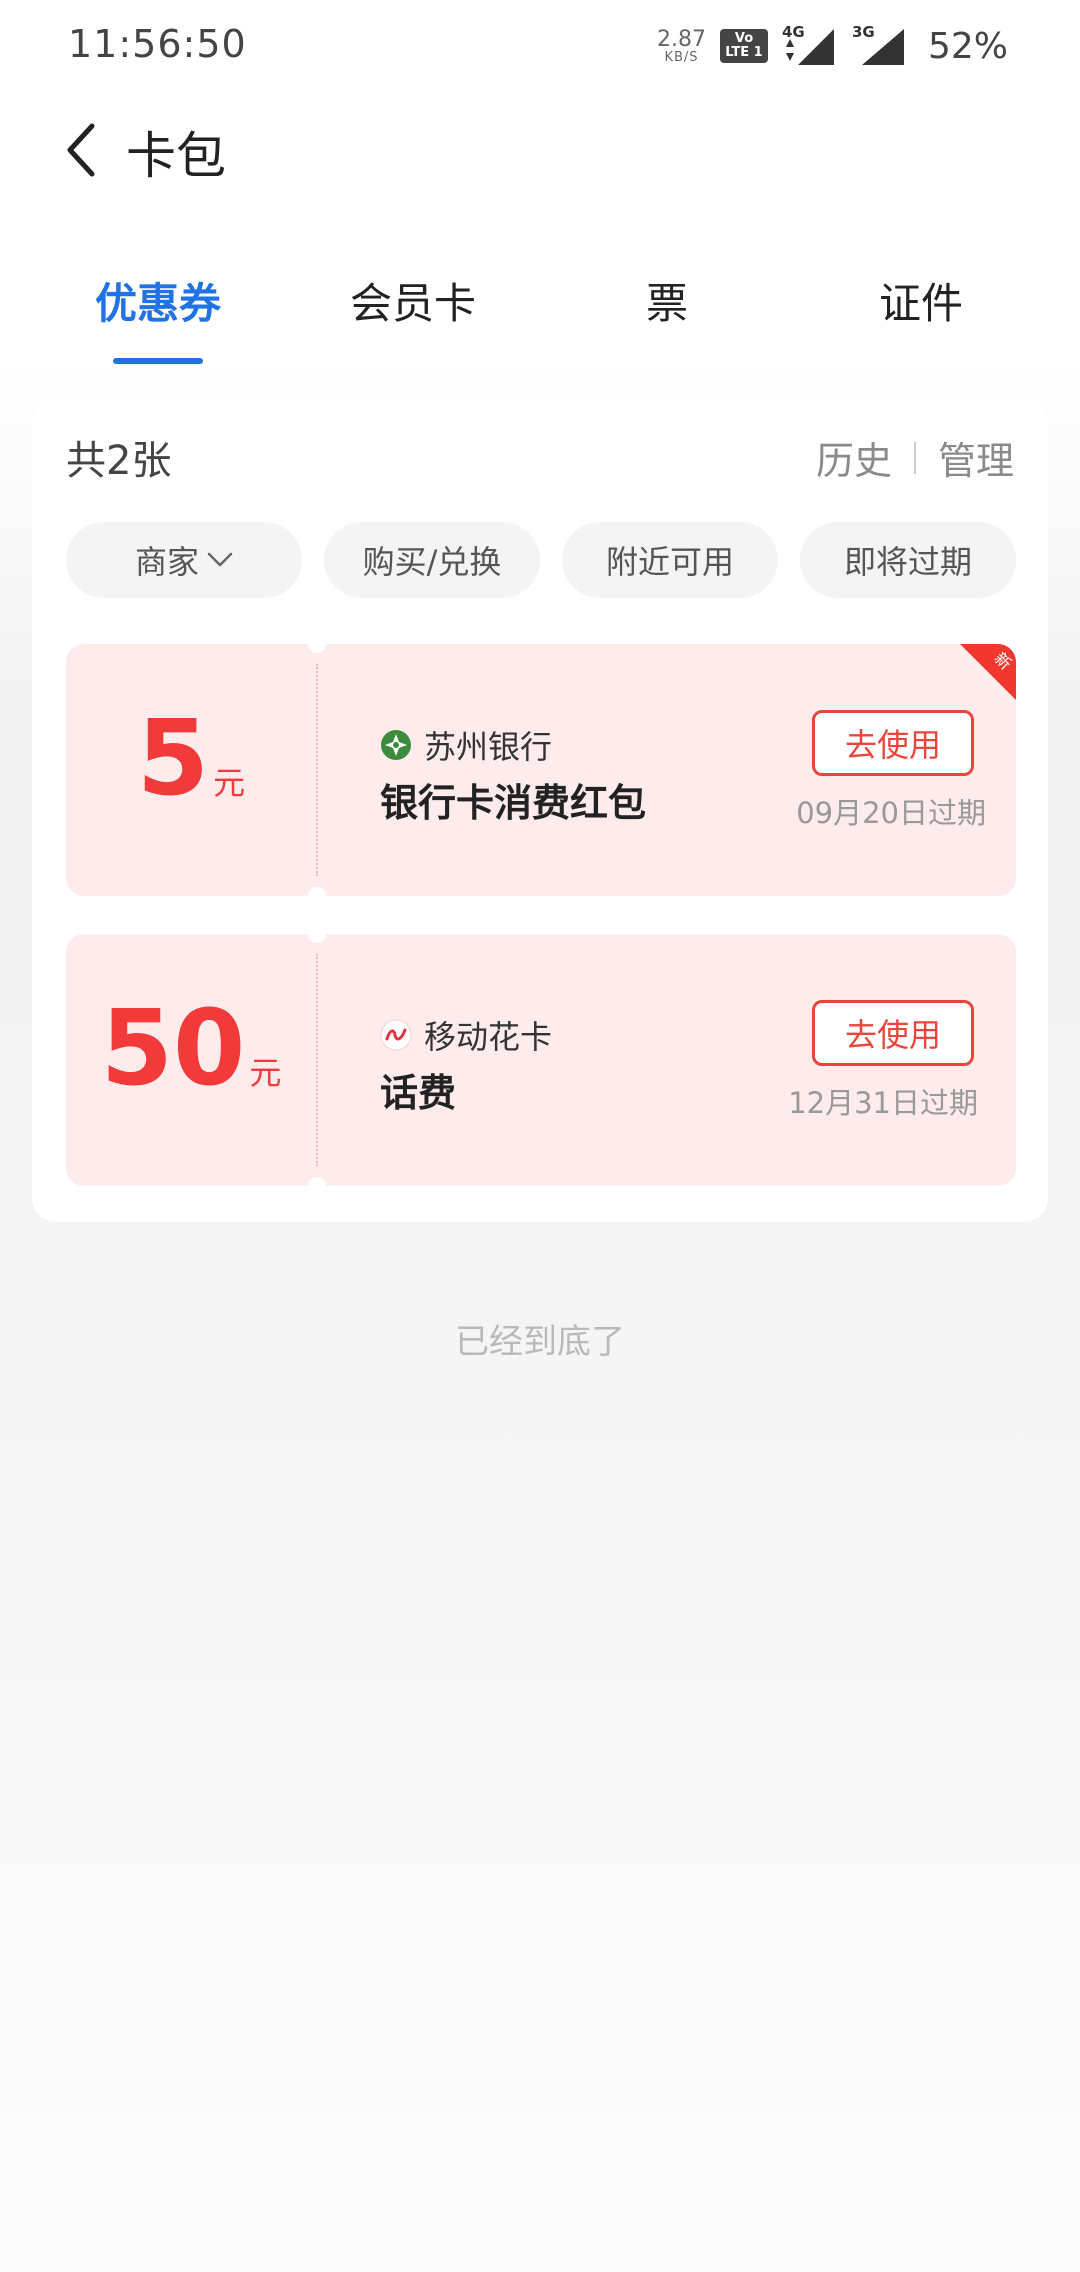 The image size is (1080, 2272). I want to click on filter-merchant-label: 商家, so click(166, 562).